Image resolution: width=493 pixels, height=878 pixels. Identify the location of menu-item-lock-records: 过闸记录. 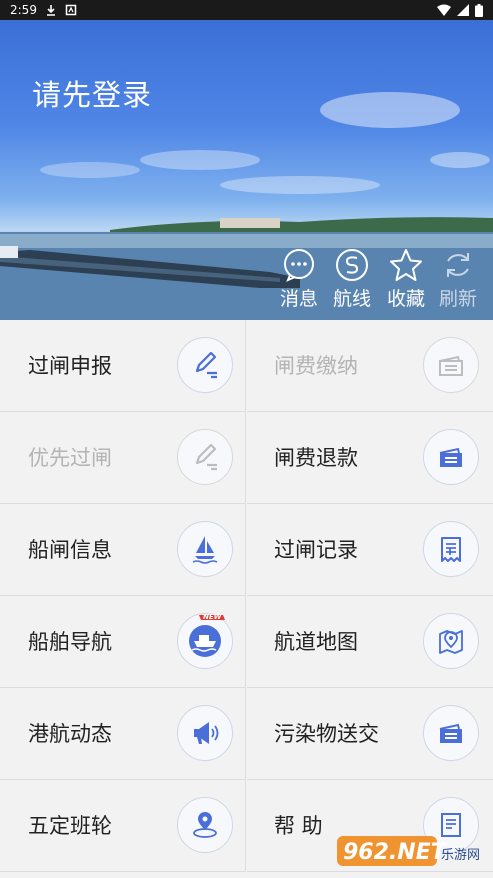
(370, 550).